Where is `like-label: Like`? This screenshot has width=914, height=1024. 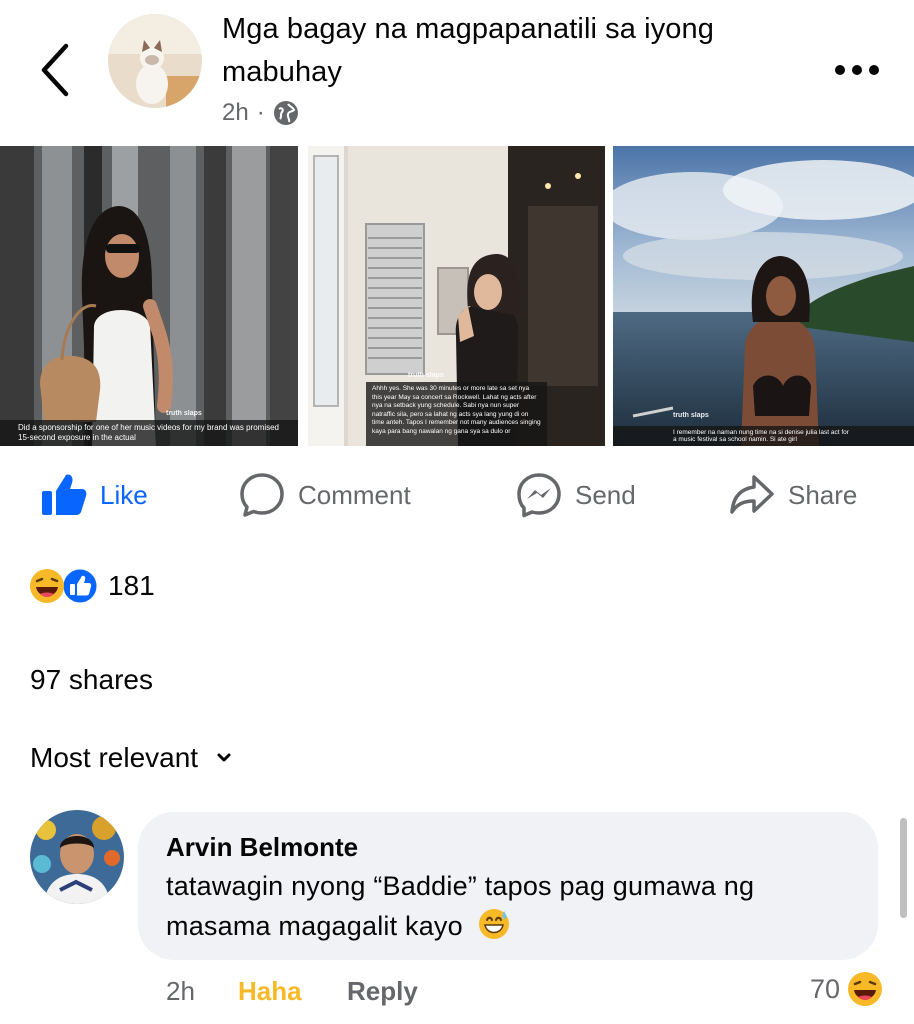
like-label: Like is located at coordinates (124, 494).